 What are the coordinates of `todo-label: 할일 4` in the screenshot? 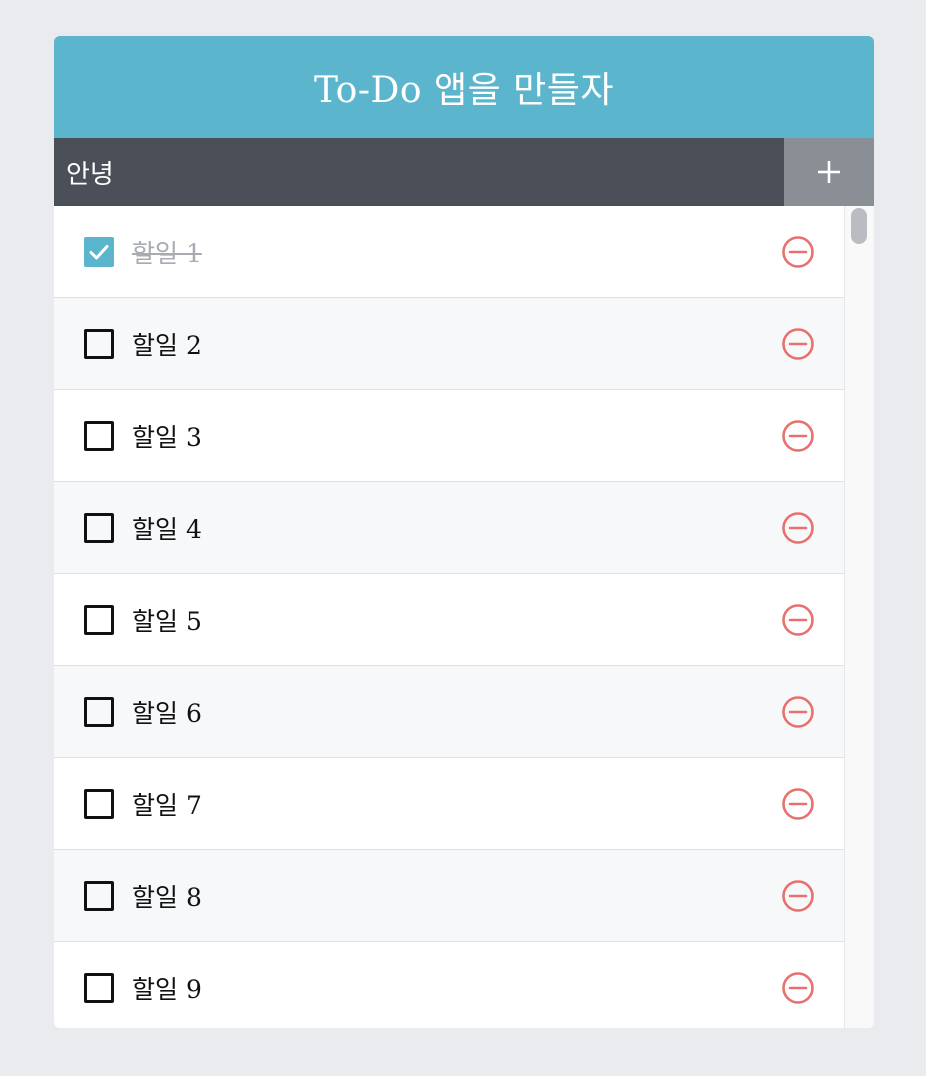 It's located at (167, 529).